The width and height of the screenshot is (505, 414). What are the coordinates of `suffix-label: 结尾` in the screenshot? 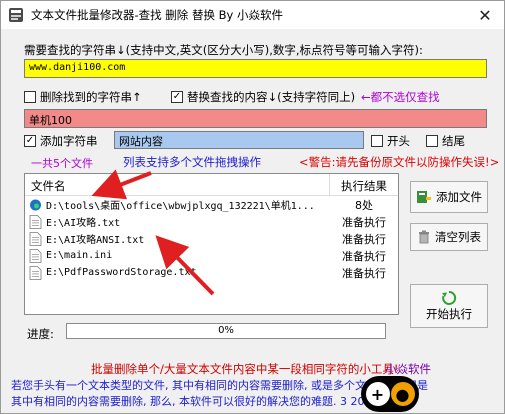 It's located at (453, 141).